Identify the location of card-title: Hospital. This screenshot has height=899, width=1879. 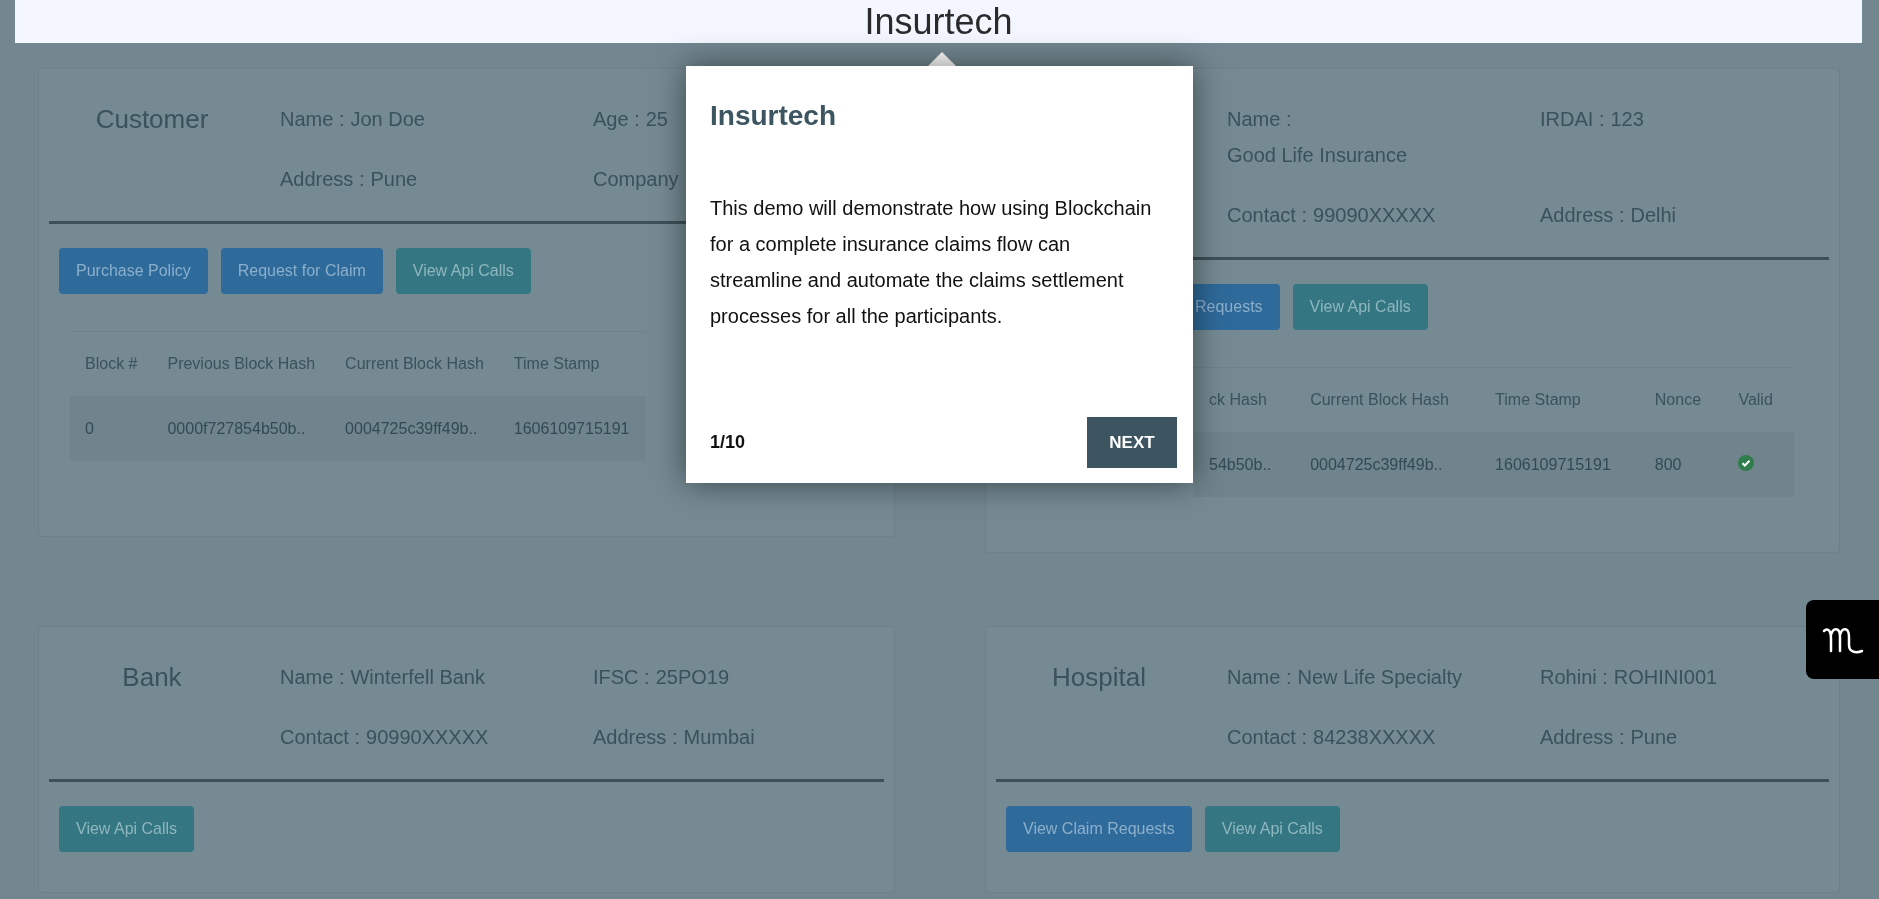
(1099, 677).